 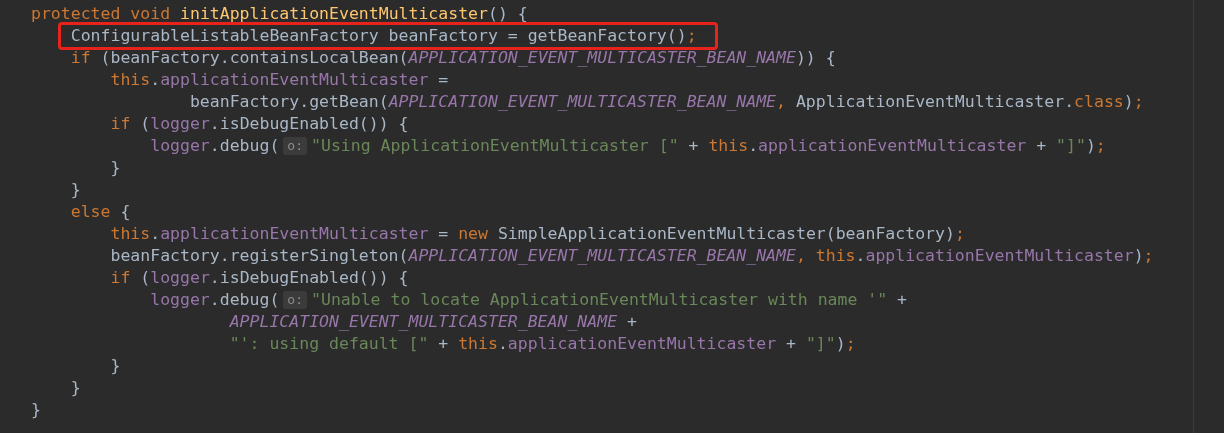 I want to click on code-text: protected void initApplicationEventMulticaster() {, so click(x=279, y=14).